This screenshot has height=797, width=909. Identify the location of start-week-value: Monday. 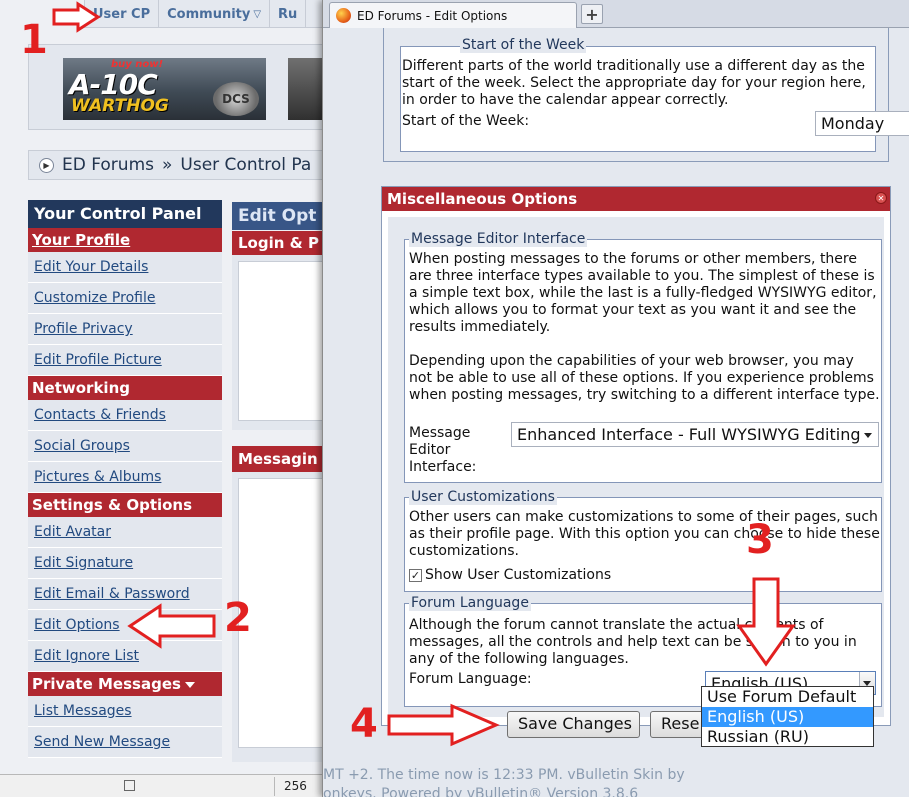
(853, 123).